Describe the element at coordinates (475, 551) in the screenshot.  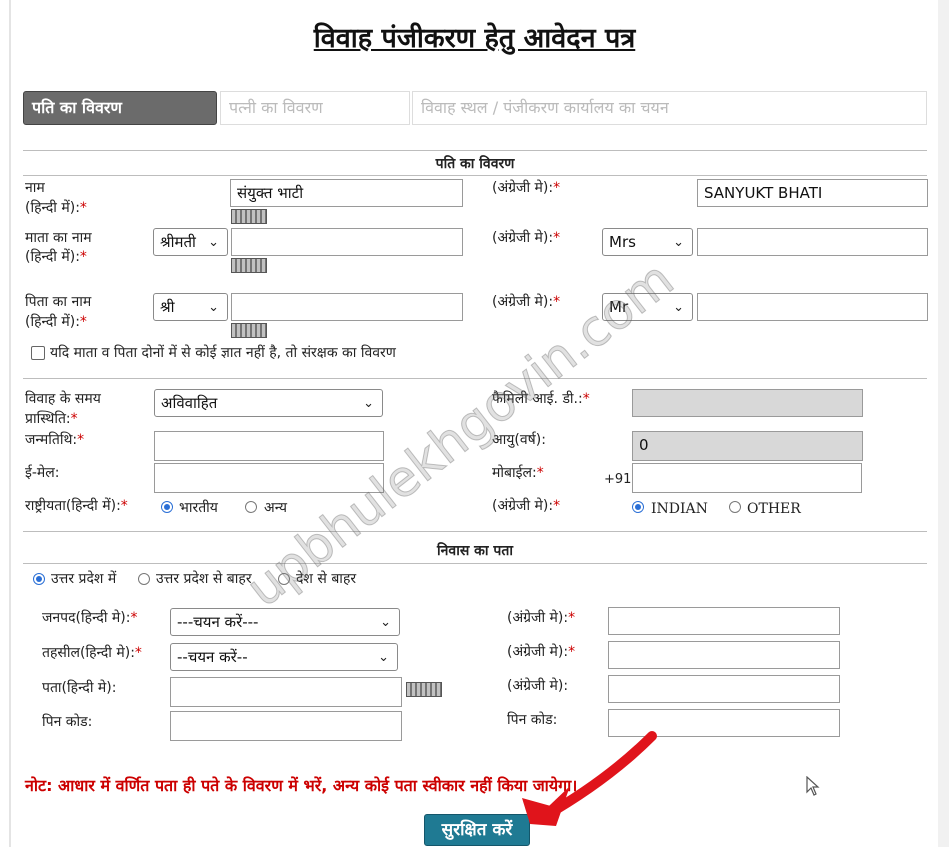
I see `section-address-heading: निवास का पता` at that location.